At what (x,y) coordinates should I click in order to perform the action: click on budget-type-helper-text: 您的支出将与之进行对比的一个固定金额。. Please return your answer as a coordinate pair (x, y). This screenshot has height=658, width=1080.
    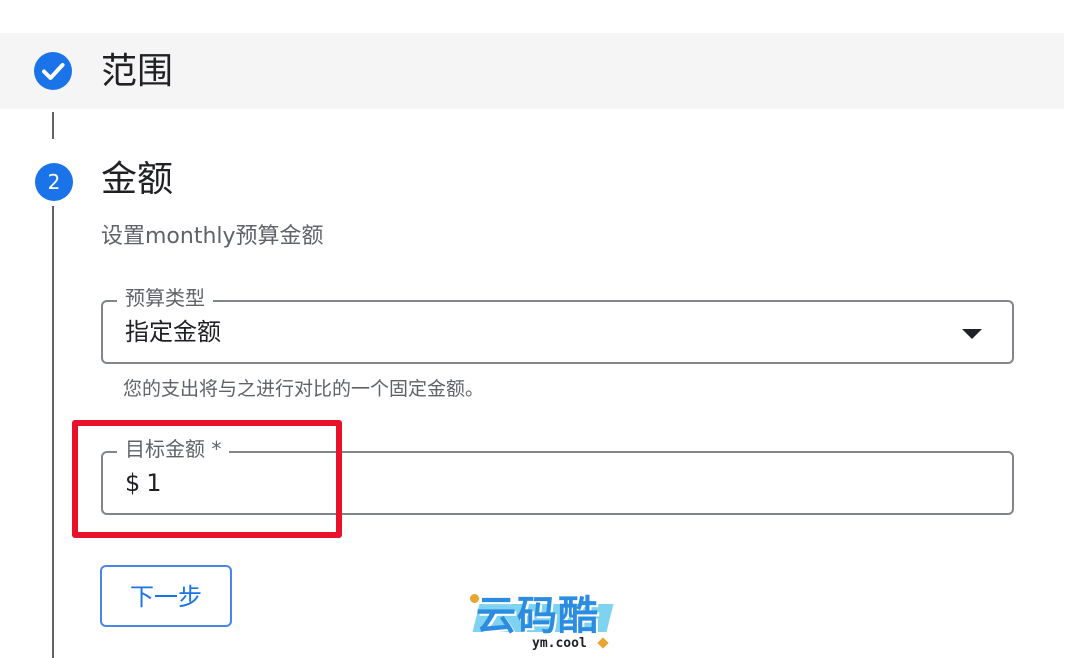
    Looking at the image, I should click on (304, 389).